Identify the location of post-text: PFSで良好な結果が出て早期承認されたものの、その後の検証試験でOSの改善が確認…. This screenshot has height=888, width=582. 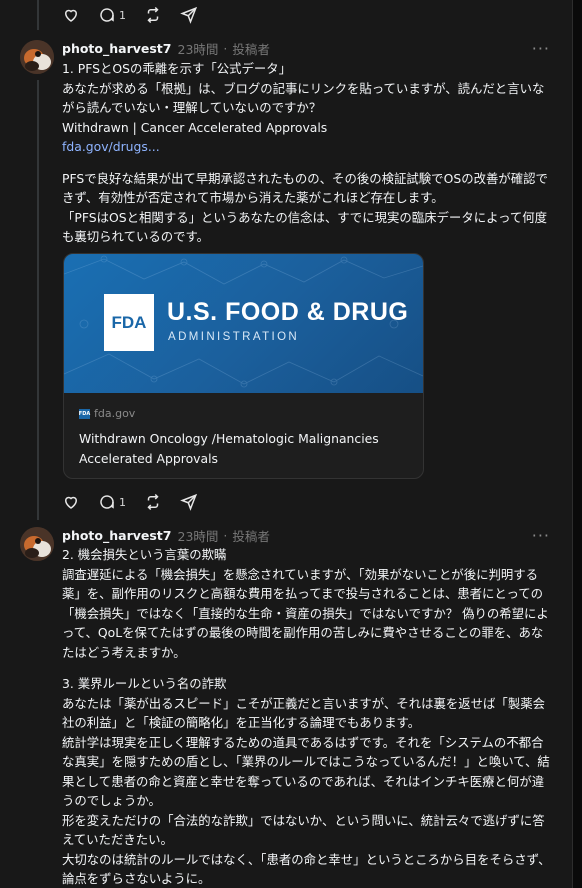
(305, 188).